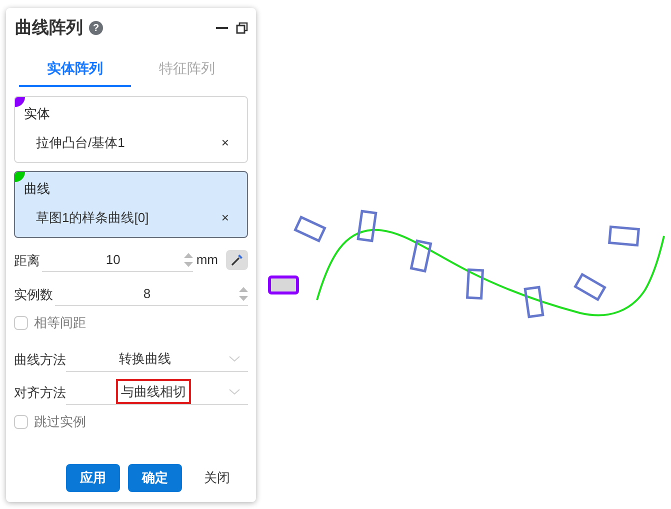  I want to click on help-icon: ?, so click(96, 28).